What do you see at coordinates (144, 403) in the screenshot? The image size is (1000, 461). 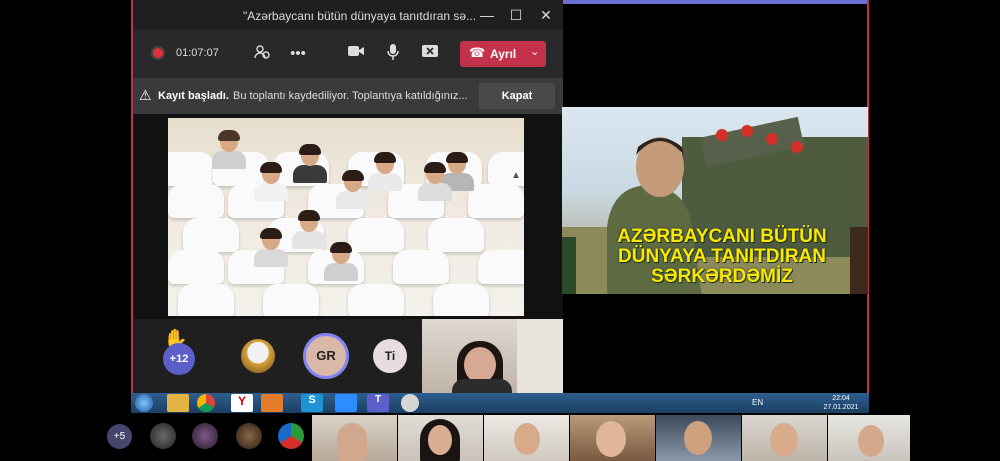 I see `start-button-icon` at bounding box center [144, 403].